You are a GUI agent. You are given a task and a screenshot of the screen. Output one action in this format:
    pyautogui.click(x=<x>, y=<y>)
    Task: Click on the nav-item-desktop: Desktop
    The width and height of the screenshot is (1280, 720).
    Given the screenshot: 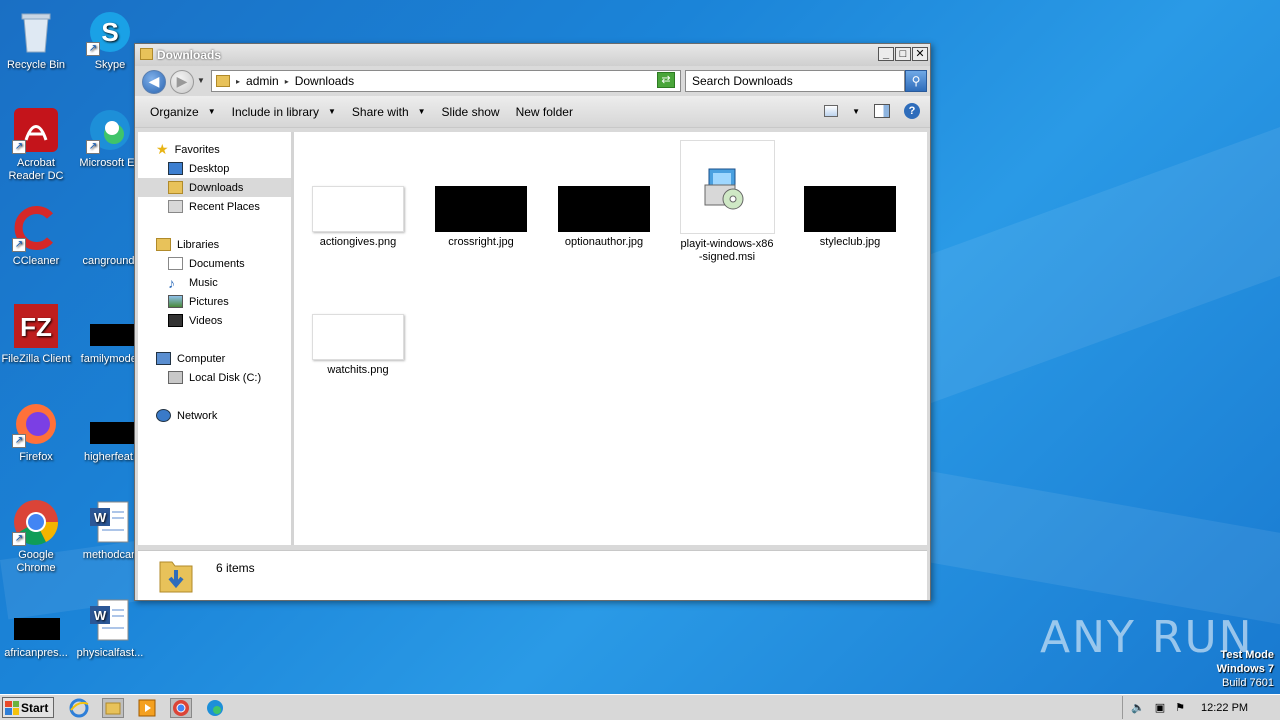 What is the action you would take?
    pyautogui.click(x=214, y=168)
    